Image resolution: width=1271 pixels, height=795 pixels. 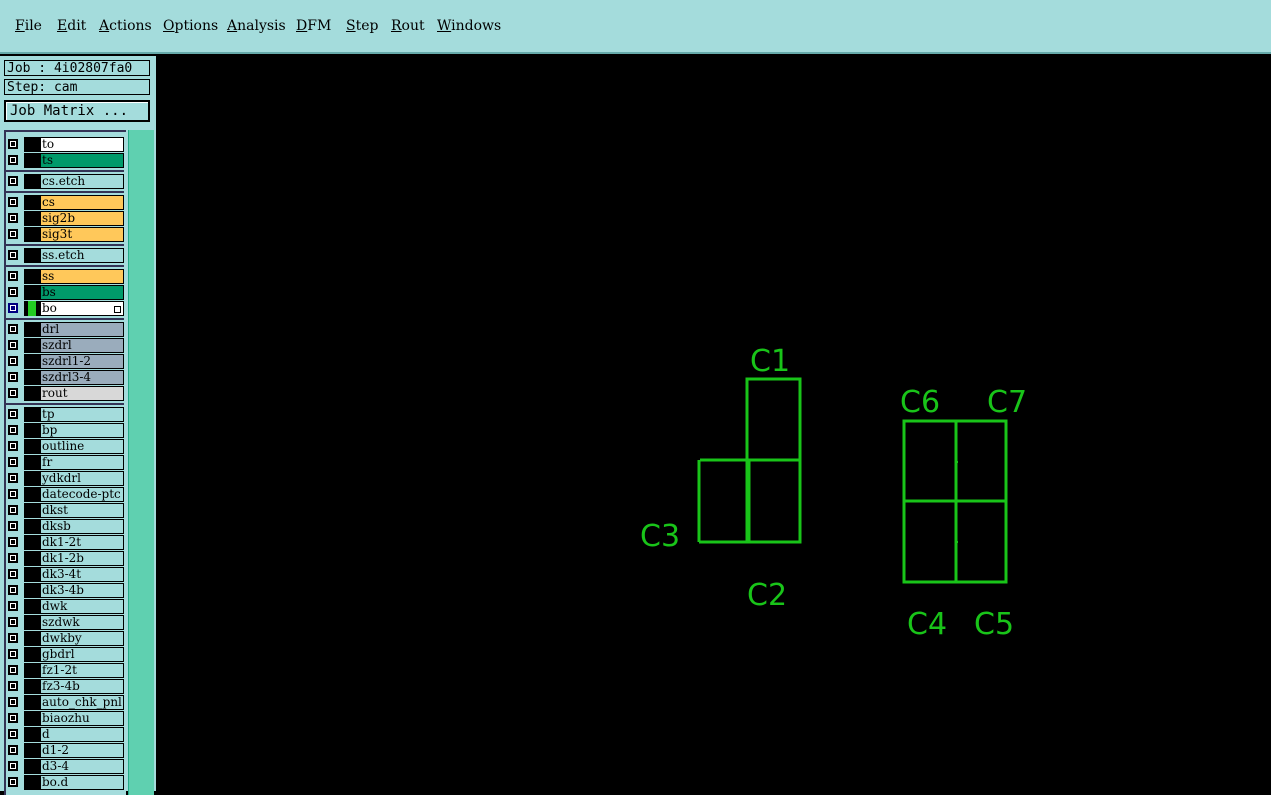 I want to click on layer-name: bo, so click(x=82, y=308).